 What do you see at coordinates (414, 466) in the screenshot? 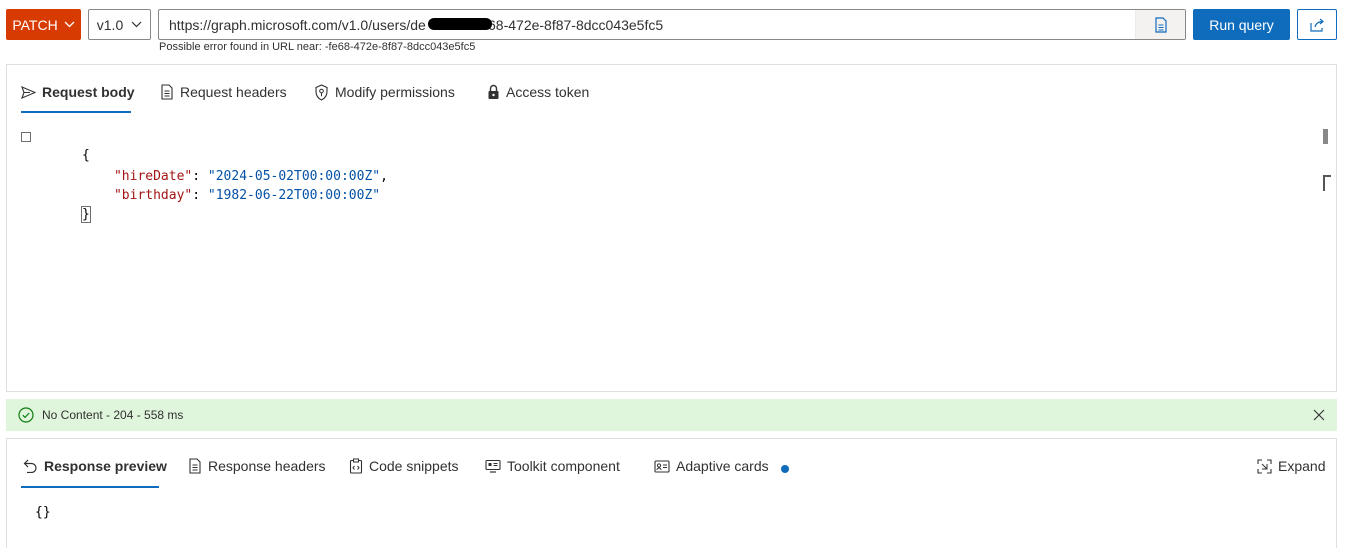
I see `tab-label: Code snippets` at bounding box center [414, 466].